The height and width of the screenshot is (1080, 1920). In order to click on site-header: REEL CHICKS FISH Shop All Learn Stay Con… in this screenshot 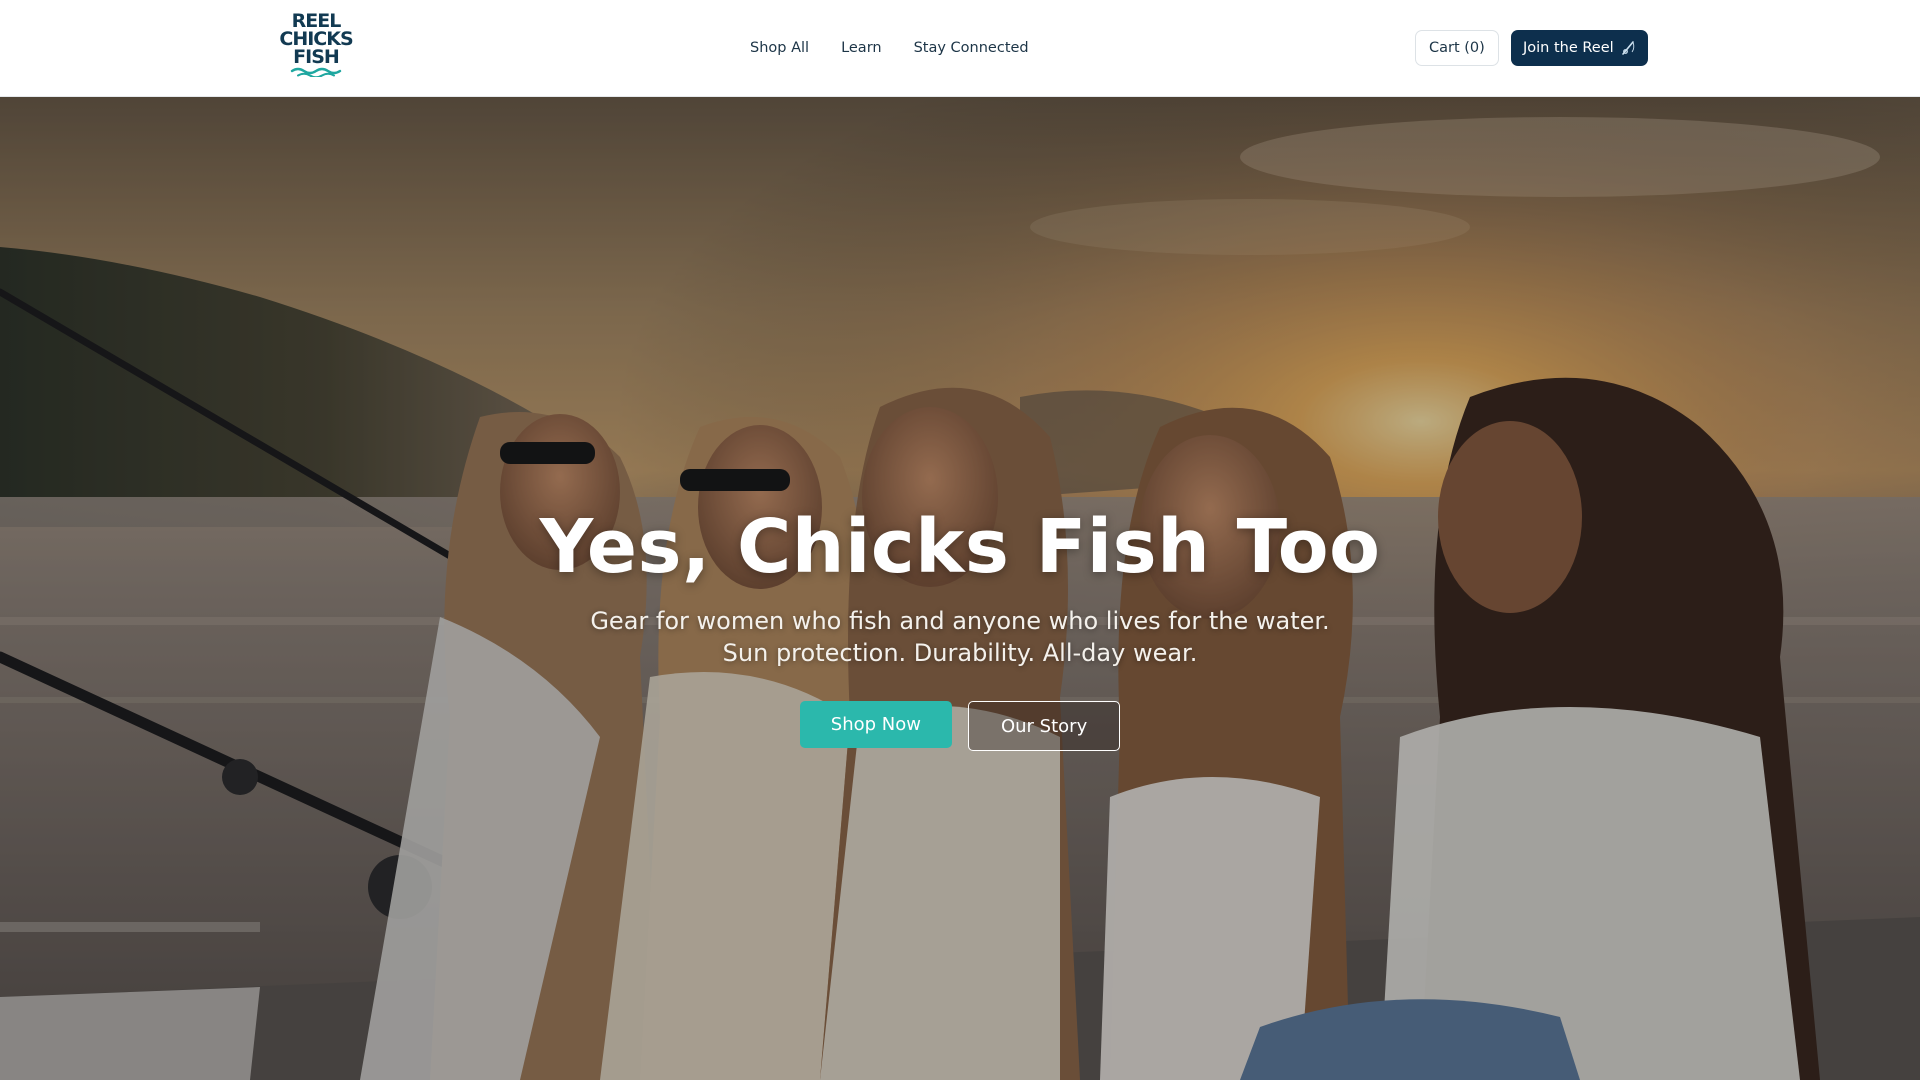, I will do `click(960, 48)`.